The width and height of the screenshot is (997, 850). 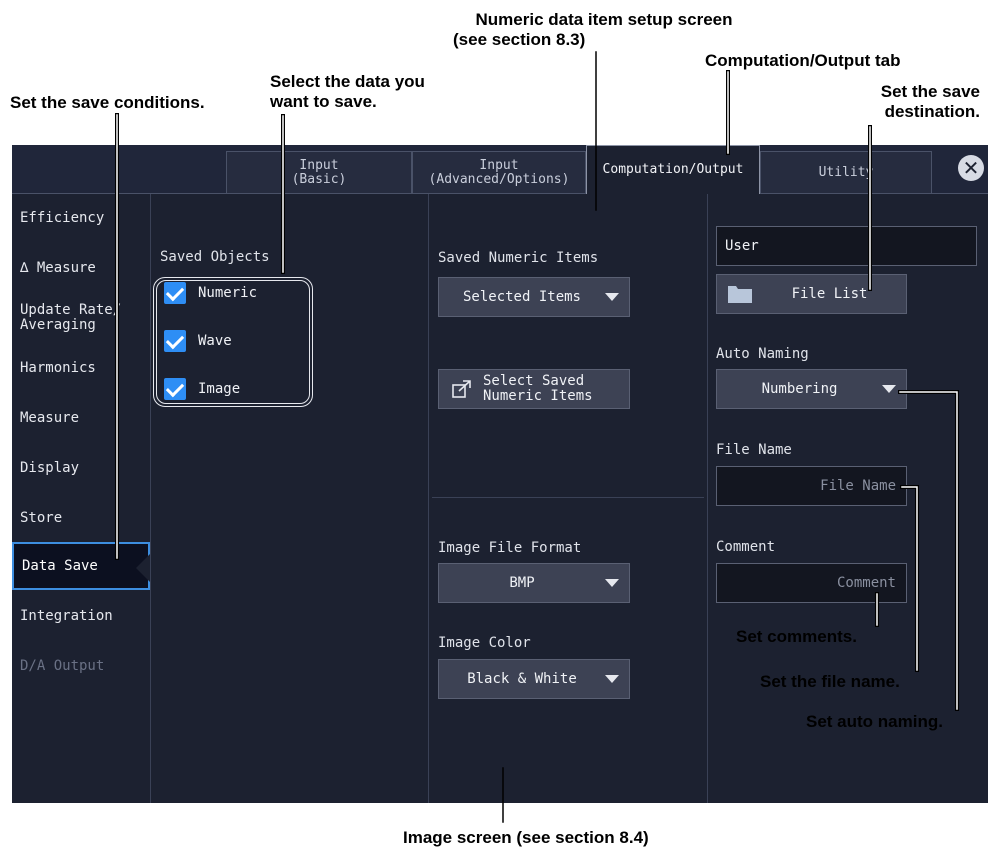 I want to click on checkbox-image: Image, so click(x=202, y=389).